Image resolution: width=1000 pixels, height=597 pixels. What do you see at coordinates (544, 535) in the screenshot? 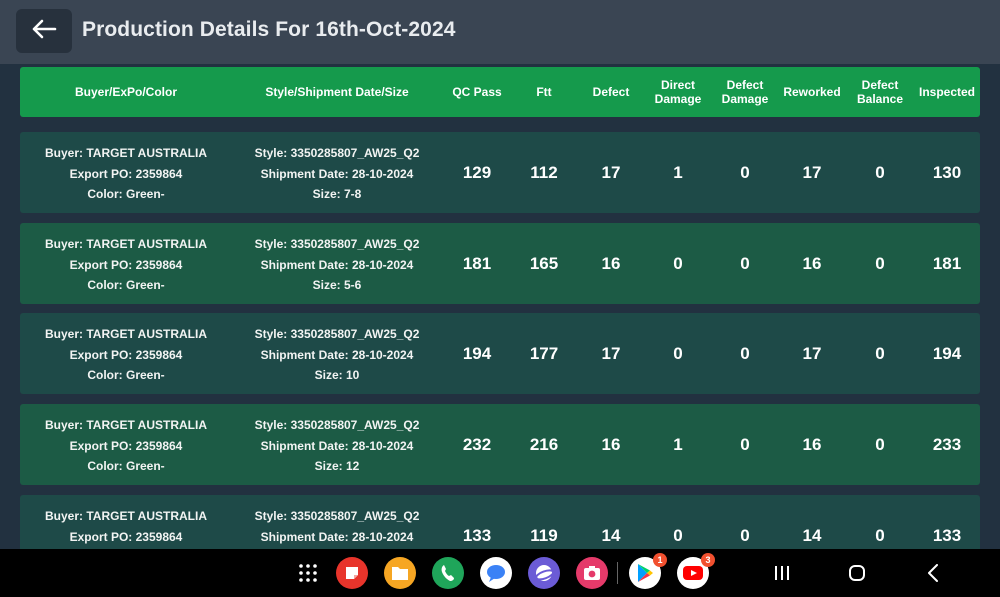
I see `ftt-cell: 119` at bounding box center [544, 535].